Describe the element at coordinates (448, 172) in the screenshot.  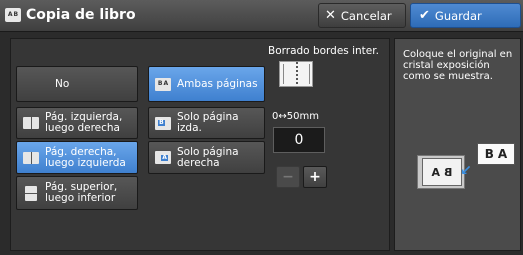
I see `glass-letter: B` at that location.